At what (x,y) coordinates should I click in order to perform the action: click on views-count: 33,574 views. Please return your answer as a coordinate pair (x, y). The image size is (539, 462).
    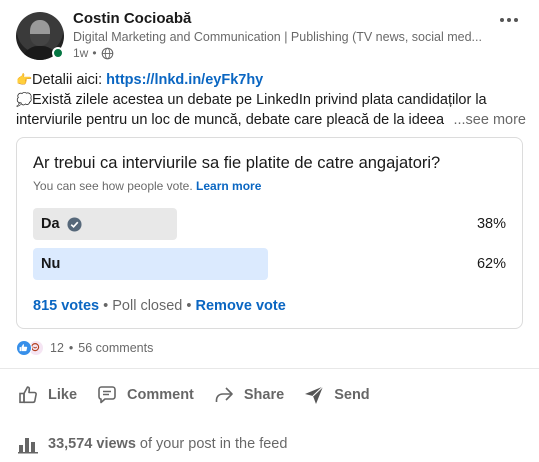
    Looking at the image, I should click on (92, 444).